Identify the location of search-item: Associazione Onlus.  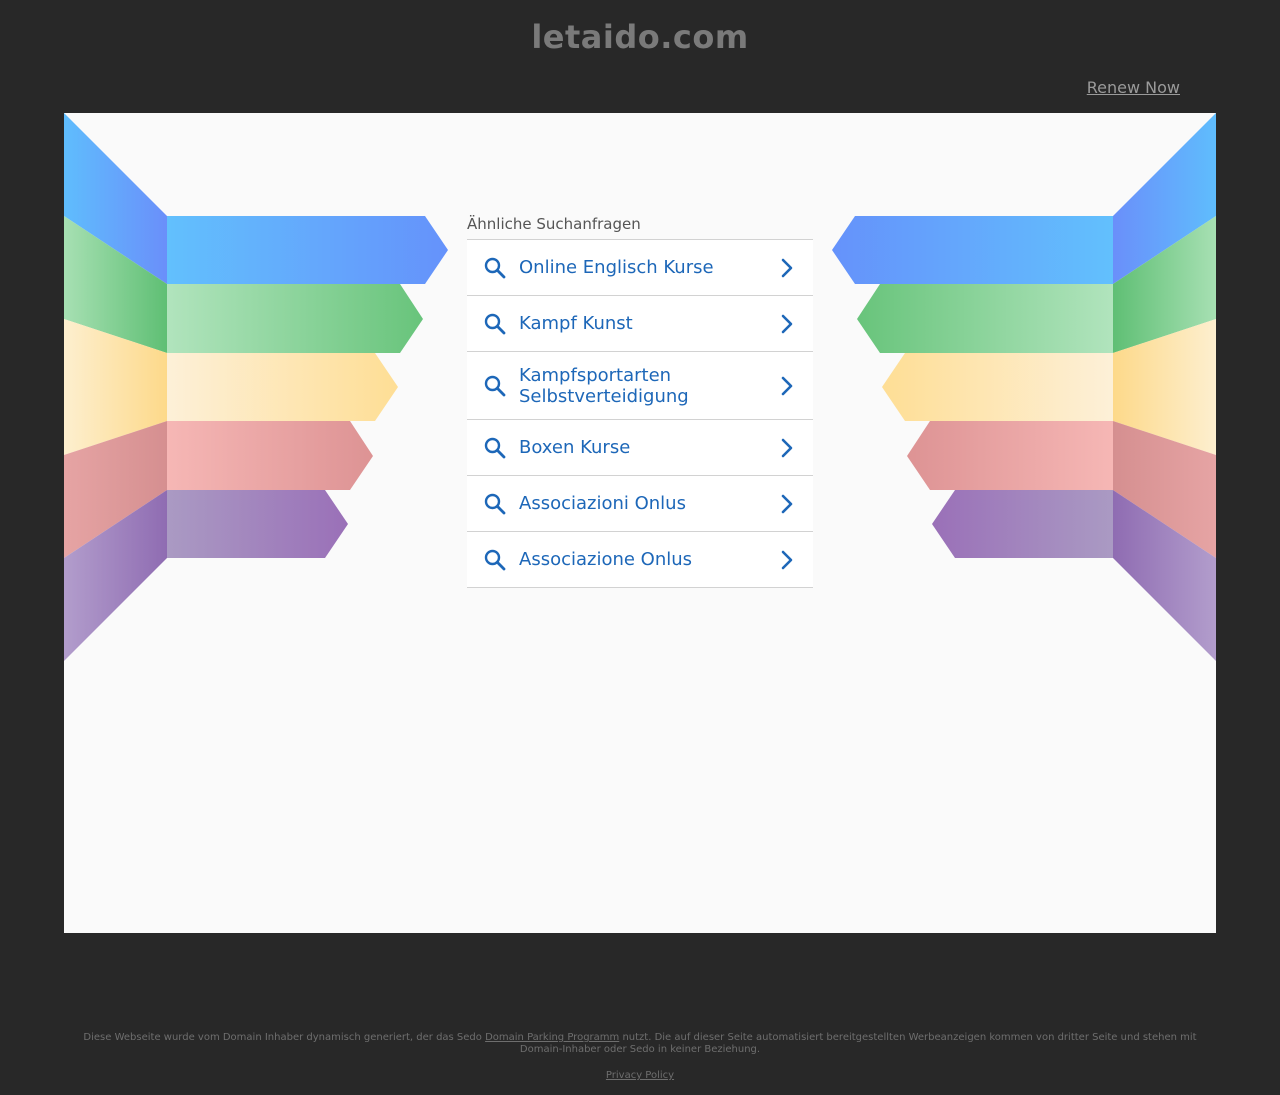
(640, 560).